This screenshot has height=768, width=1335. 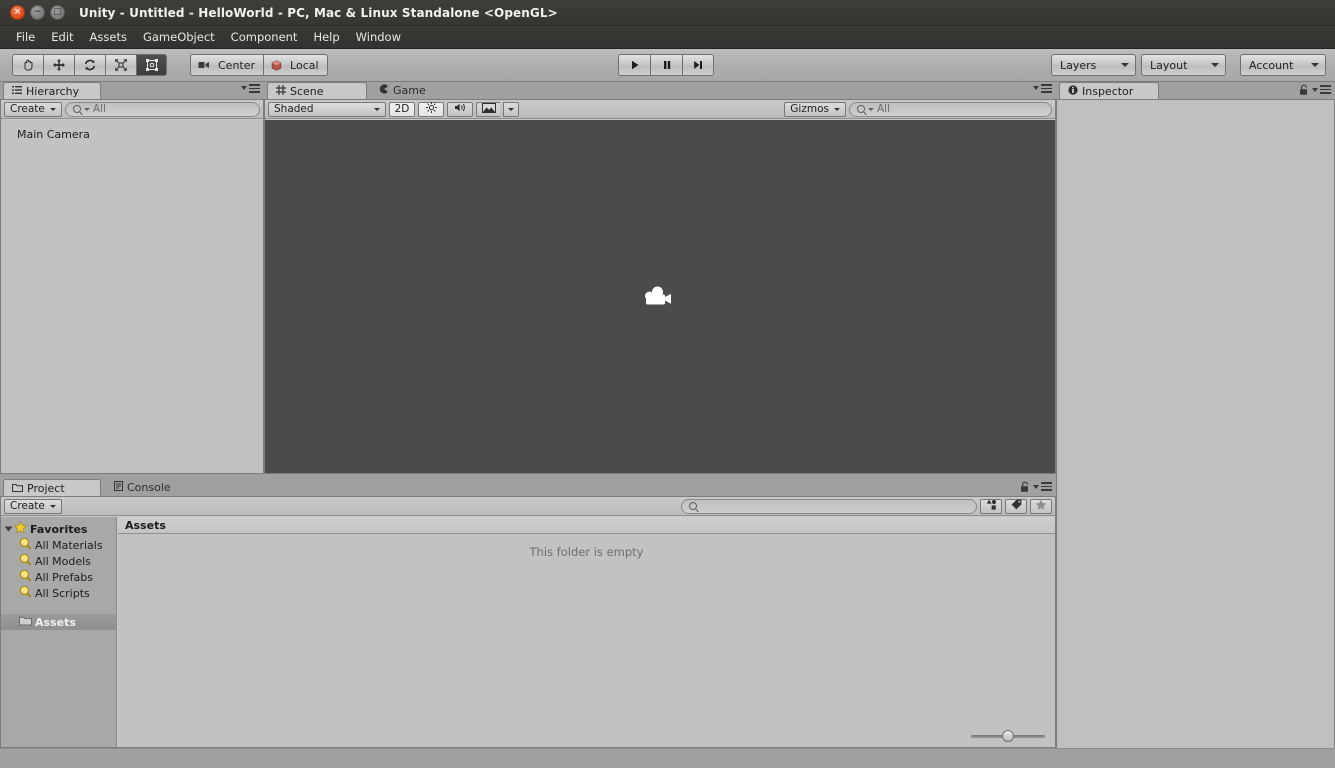 I want to click on menu-file: File, so click(x=25, y=37).